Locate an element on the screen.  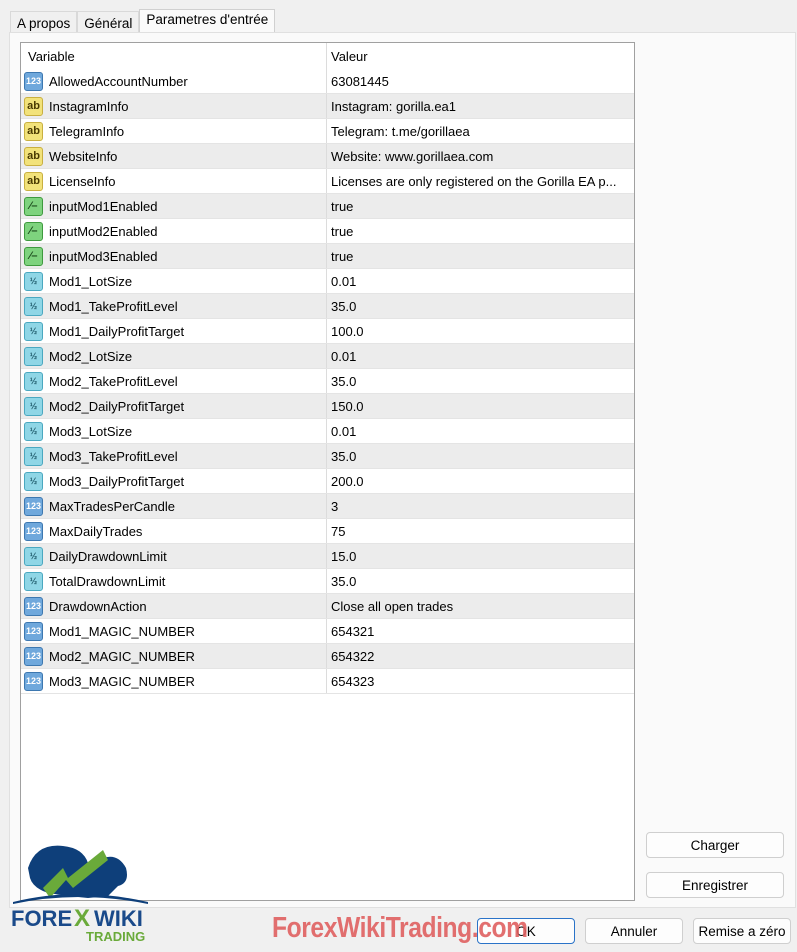
value-cell: 654322 is located at coordinates (350, 656).